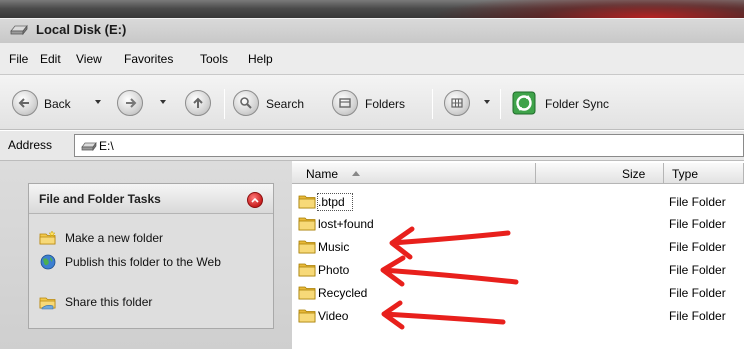 The height and width of the screenshot is (349, 744). I want to click on menu-file: File, so click(18, 59).